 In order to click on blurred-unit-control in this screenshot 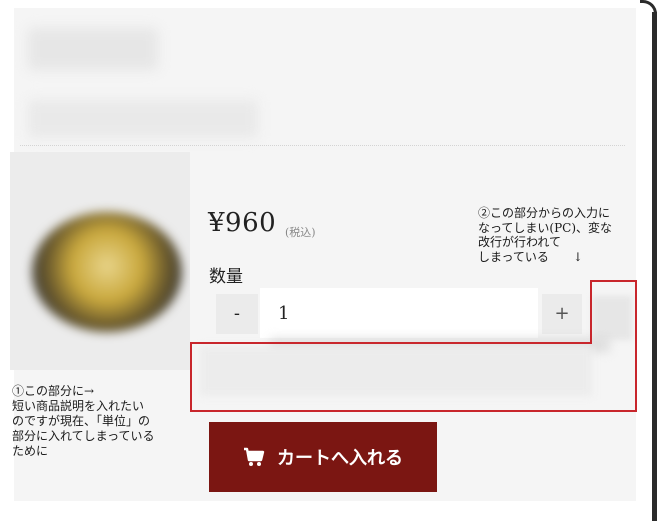, I will do `click(612, 318)`.